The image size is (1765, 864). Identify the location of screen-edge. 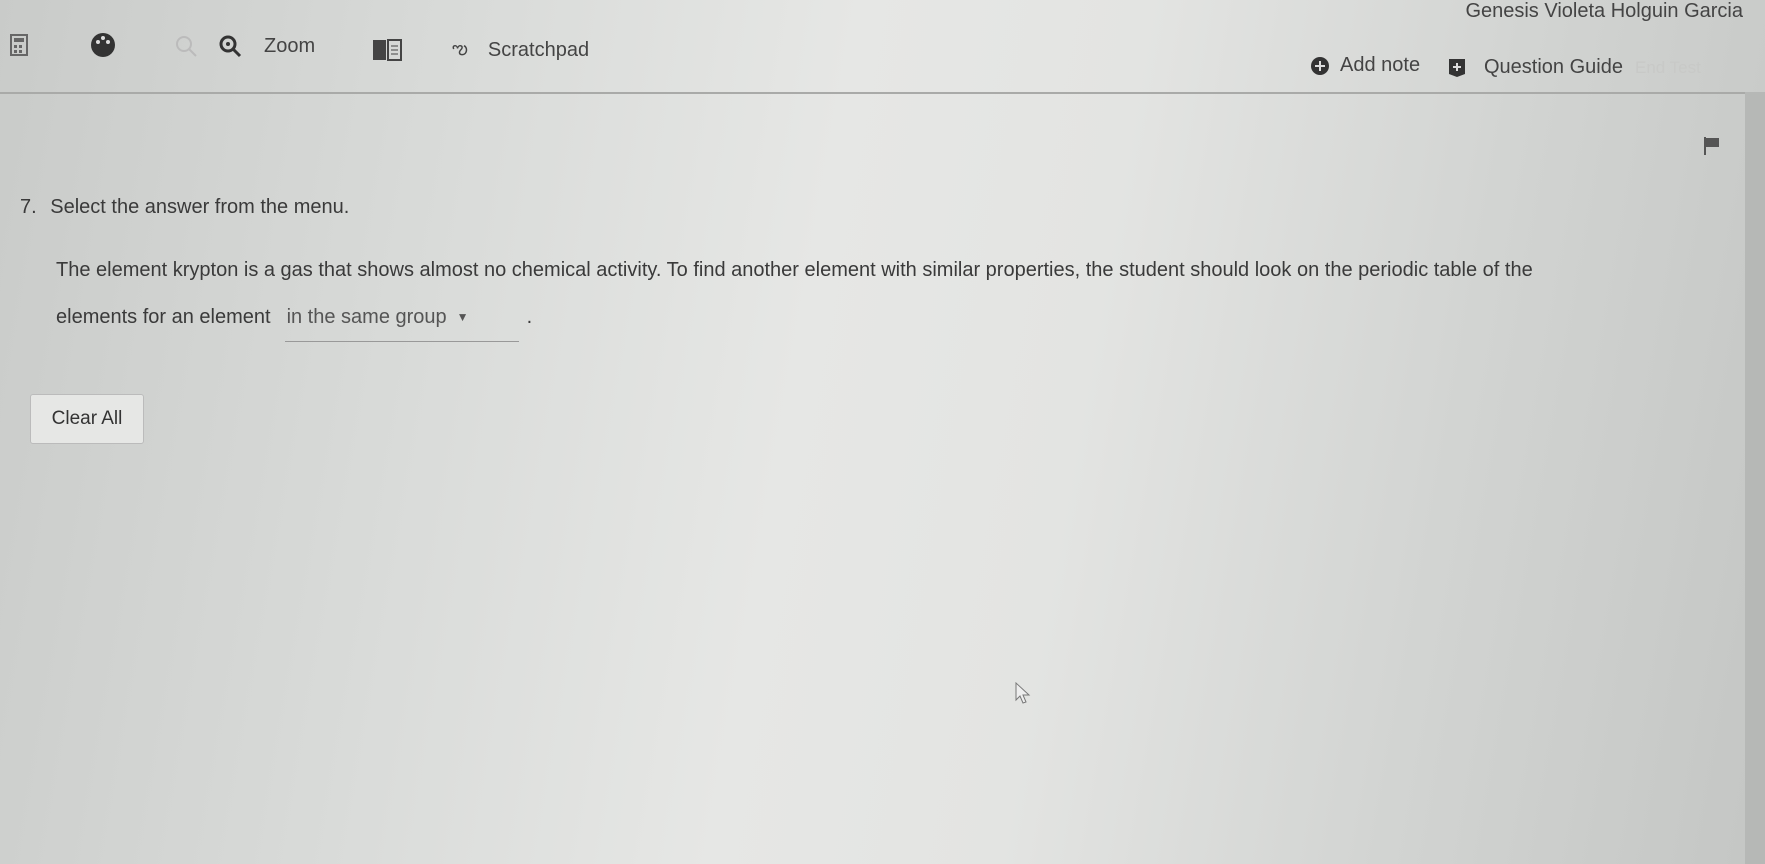
(1755, 478).